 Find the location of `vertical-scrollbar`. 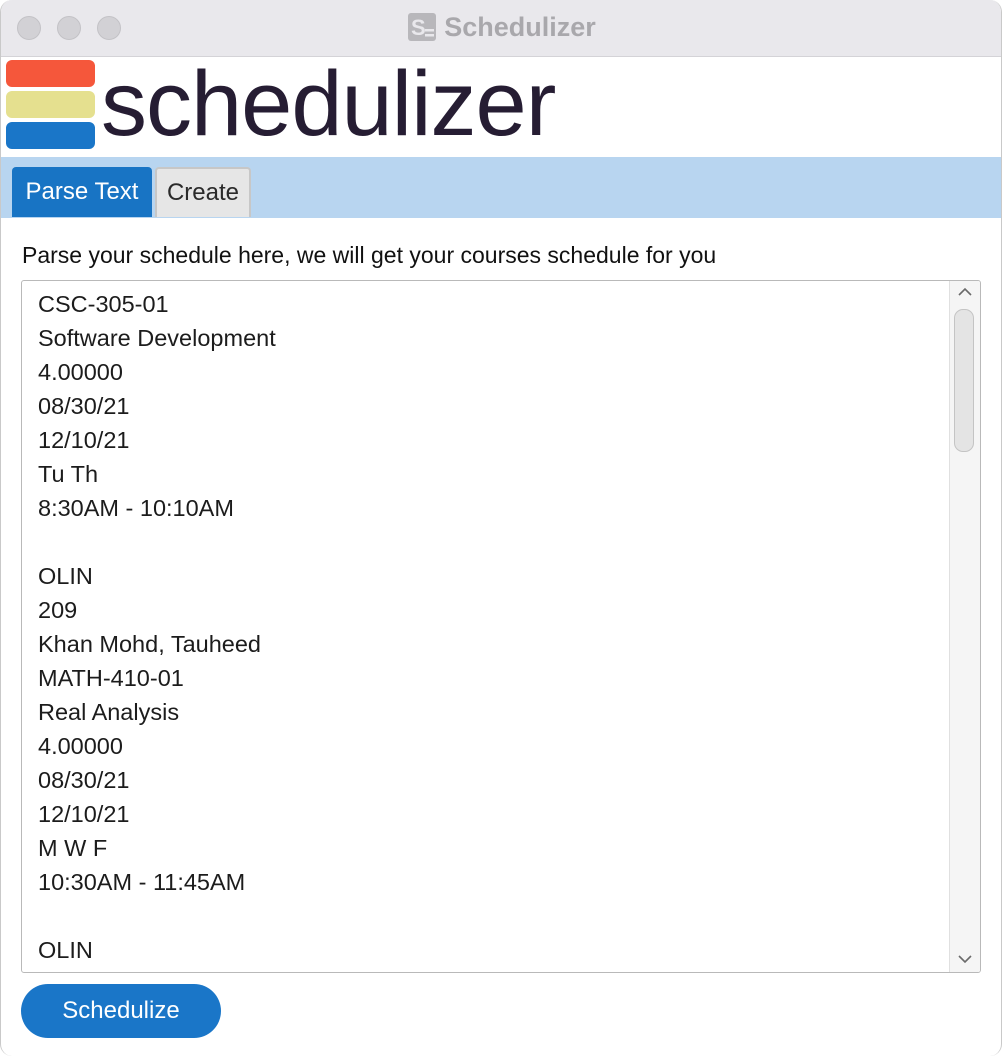

vertical-scrollbar is located at coordinates (964, 626).